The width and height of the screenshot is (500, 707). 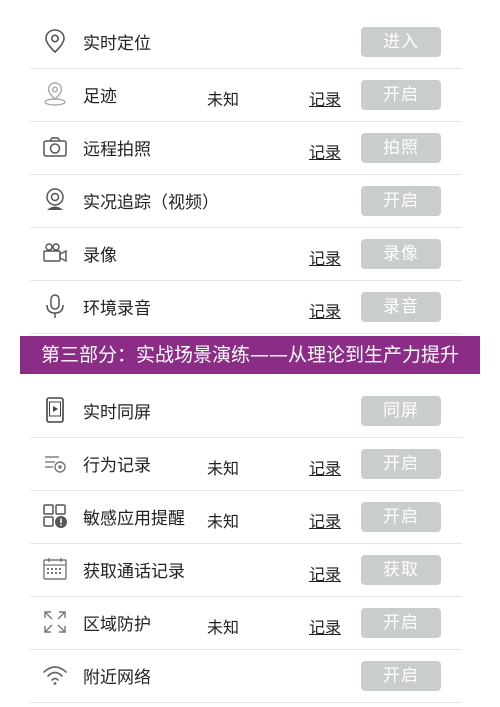 What do you see at coordinates (100, 256) in the screenshot?
I see `row-label: 录像` at bounding box center [100, 256].